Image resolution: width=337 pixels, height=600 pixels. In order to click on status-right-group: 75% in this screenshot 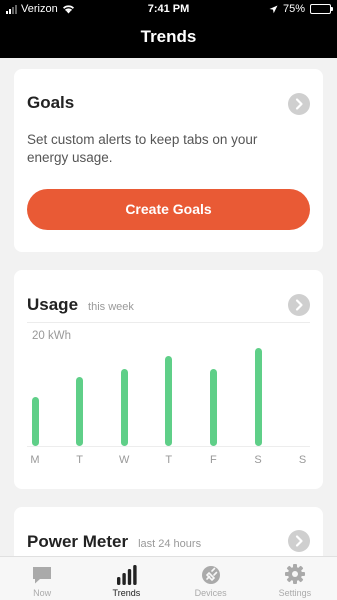, I will do `click(301, 9)`.